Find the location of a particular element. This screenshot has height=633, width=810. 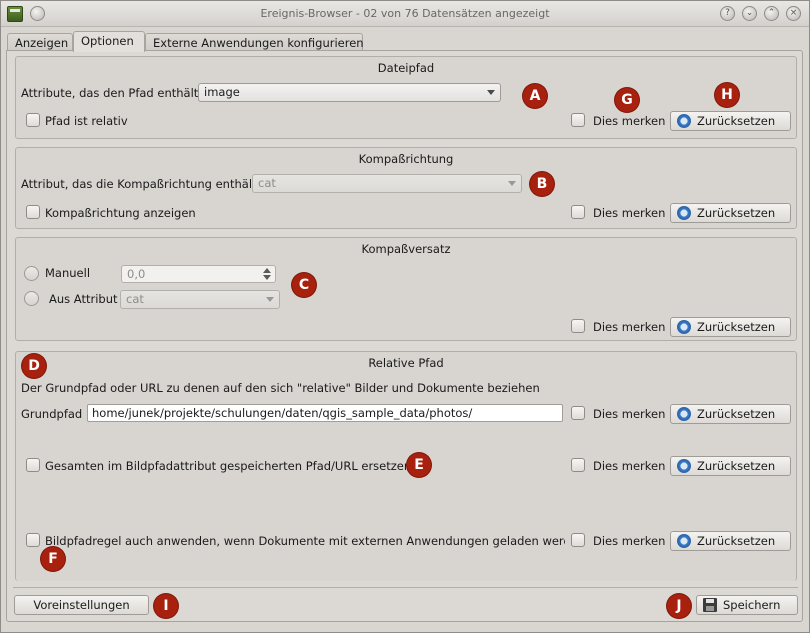

compass-attribute-value: cat is located at coordinates (267, 183).